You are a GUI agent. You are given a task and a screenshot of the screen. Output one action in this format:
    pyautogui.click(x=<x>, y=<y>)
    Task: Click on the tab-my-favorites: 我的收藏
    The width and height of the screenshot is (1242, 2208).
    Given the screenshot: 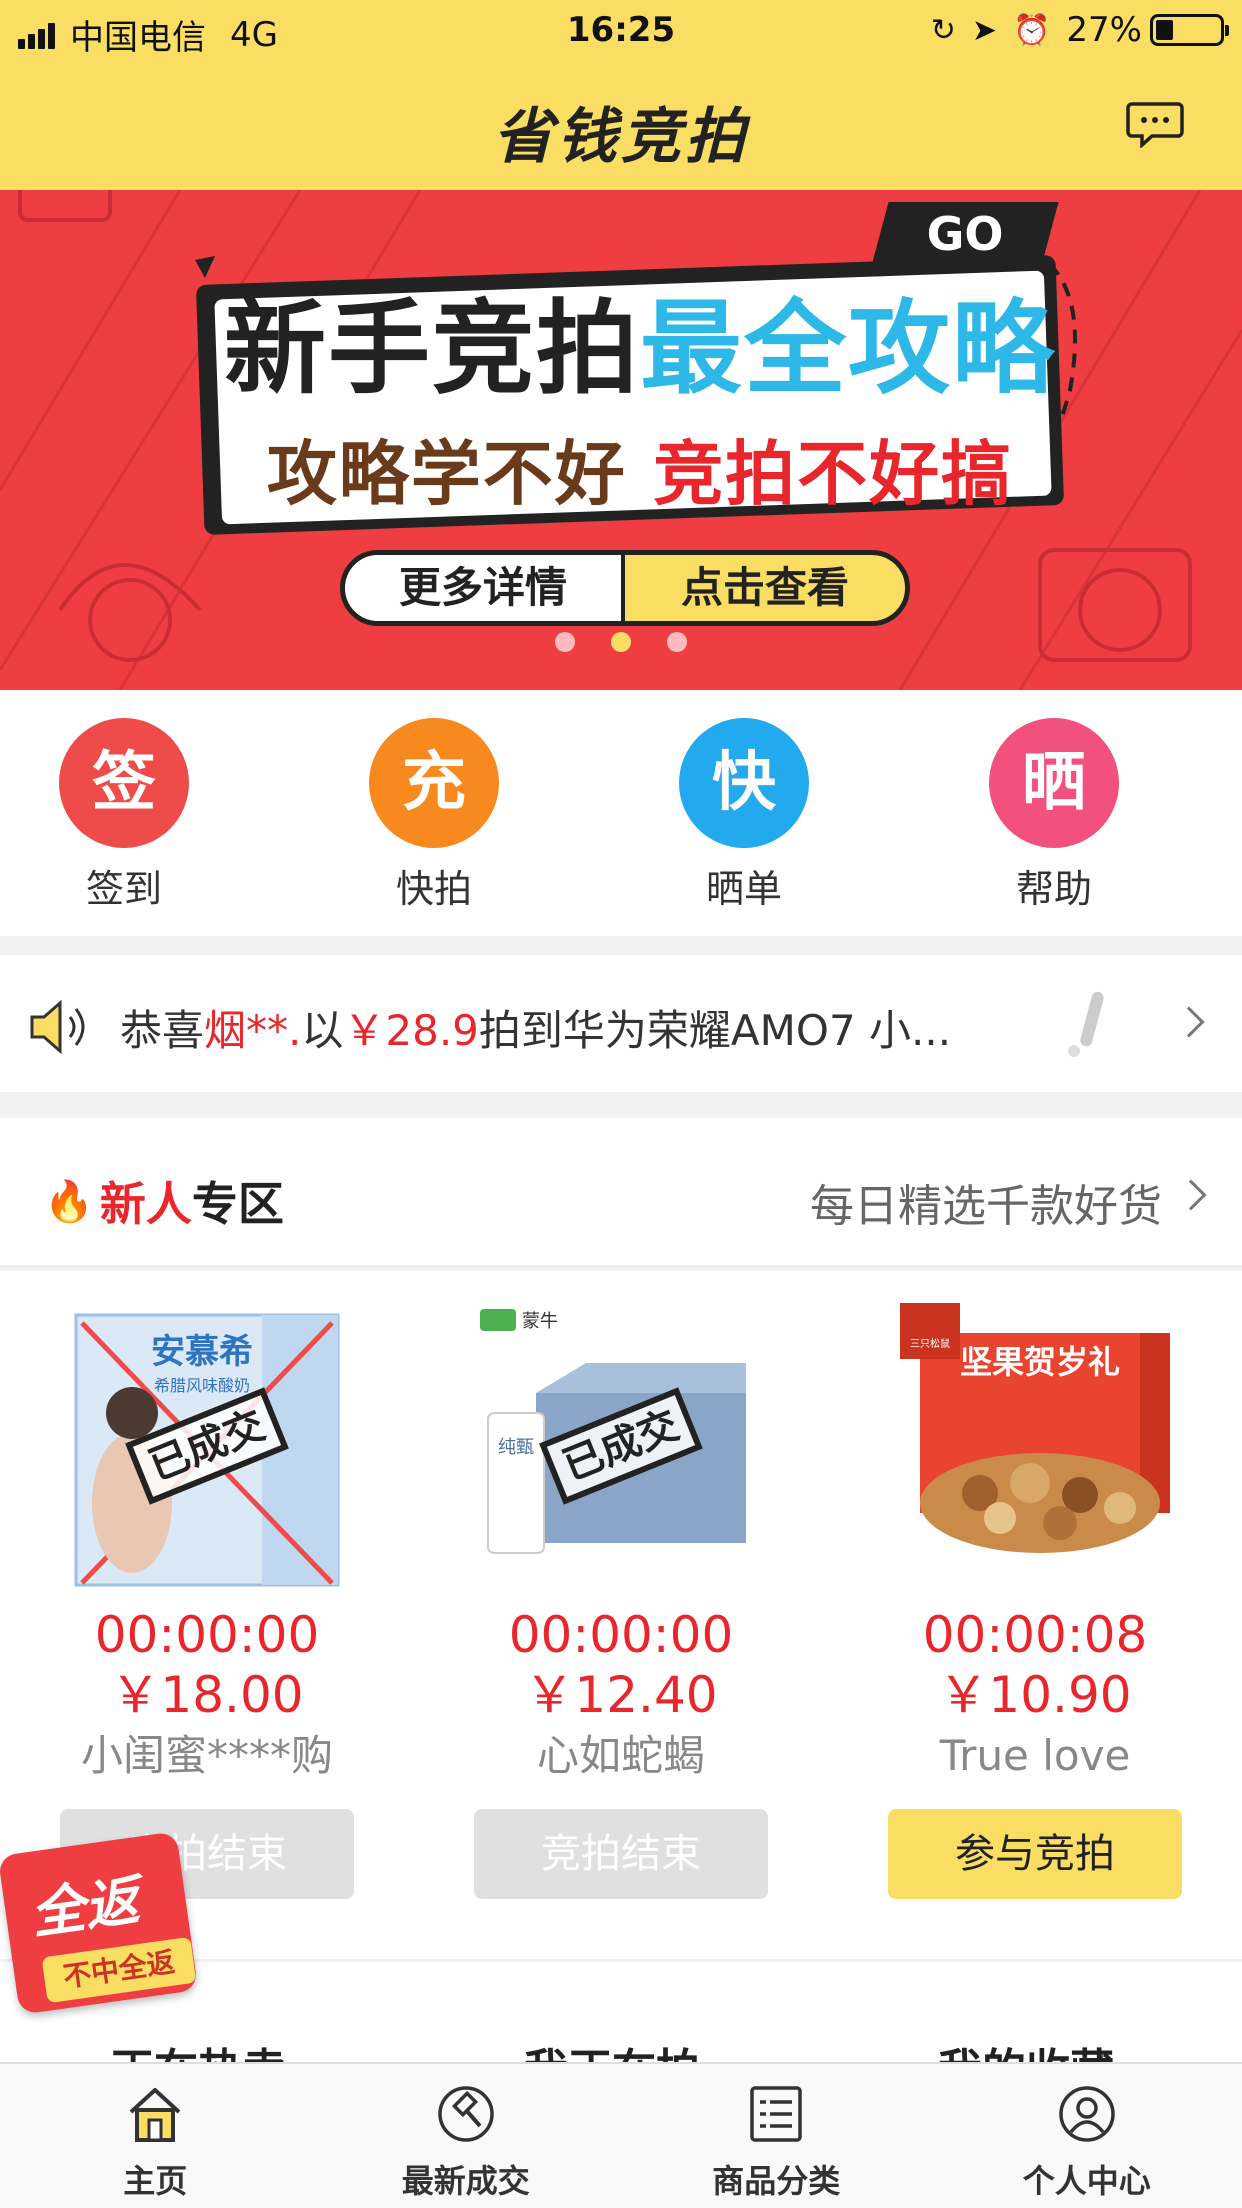 What is the action you would take?
    pyautogui.click(x=1026, y=2048)
    